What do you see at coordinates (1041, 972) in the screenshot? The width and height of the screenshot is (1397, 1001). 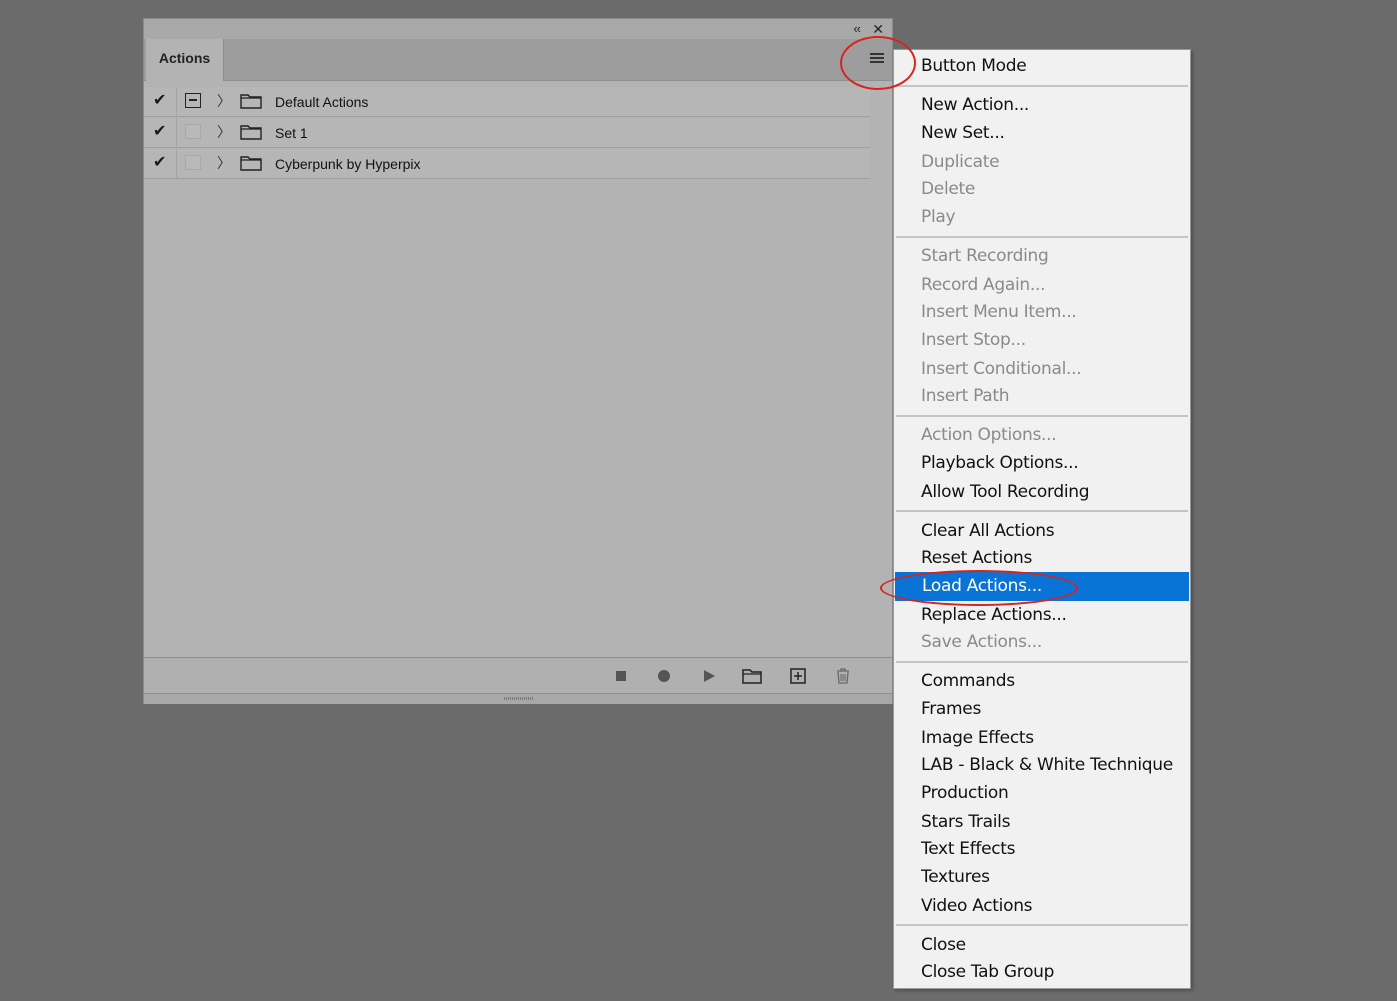 I see `menu-item-close-tab-group: Close Tab Group` at bounding box center [1041, 972].